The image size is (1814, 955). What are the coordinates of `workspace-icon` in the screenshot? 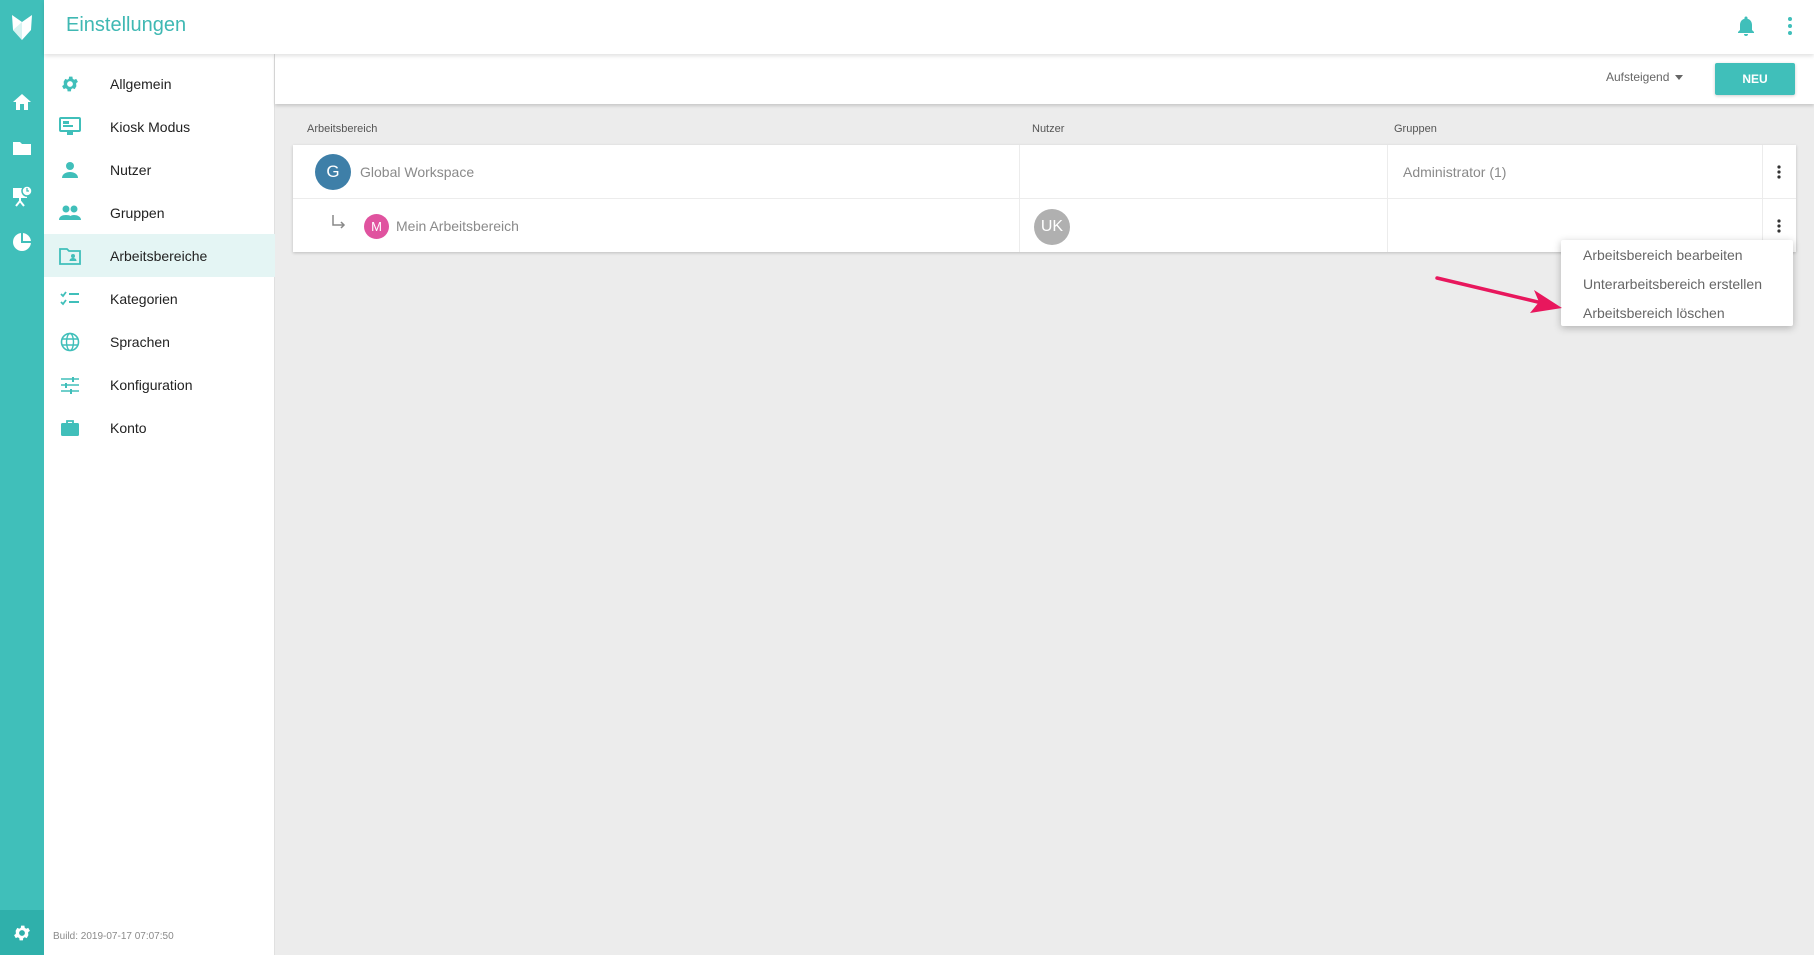 It's located at (70, 256).